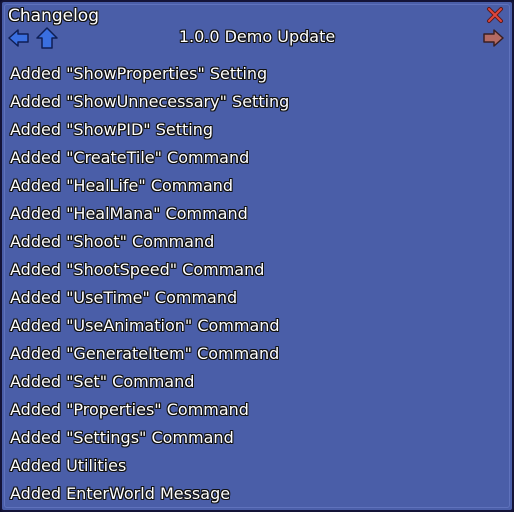 This screenshot has height=512, width=514. Describe the element at coordinates (54, 16) in the screenshot. I see `window-title: Changelog` at that location.